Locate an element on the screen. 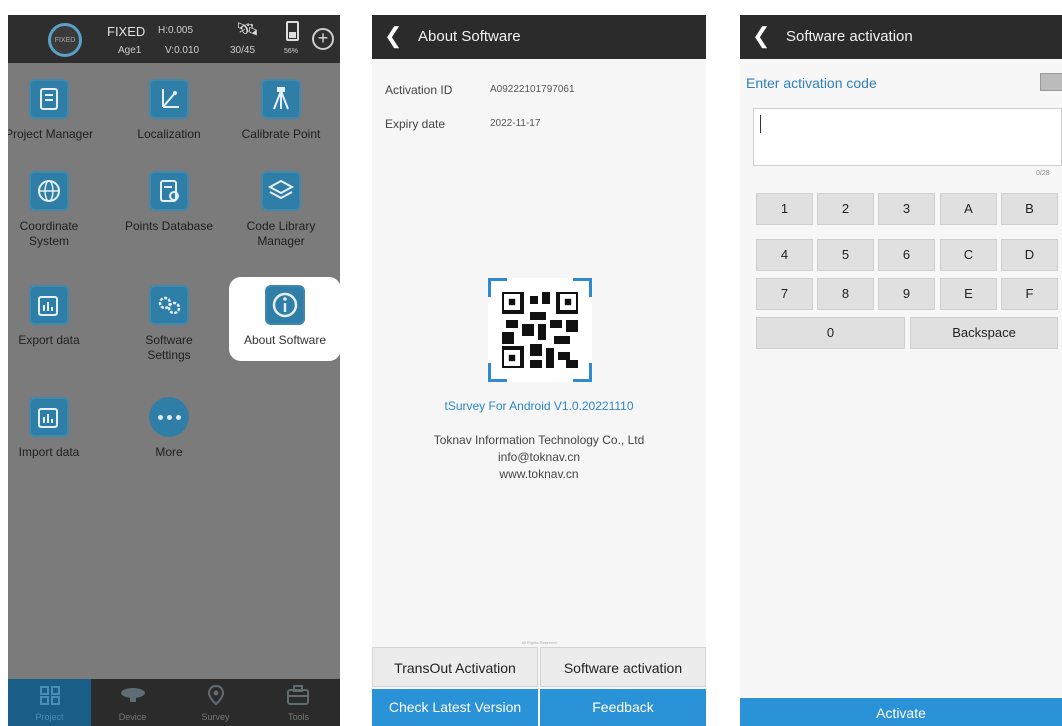 The width and height of the screenshot is (1062, 726). tab-label: Project is located at coordinates (49, 717).